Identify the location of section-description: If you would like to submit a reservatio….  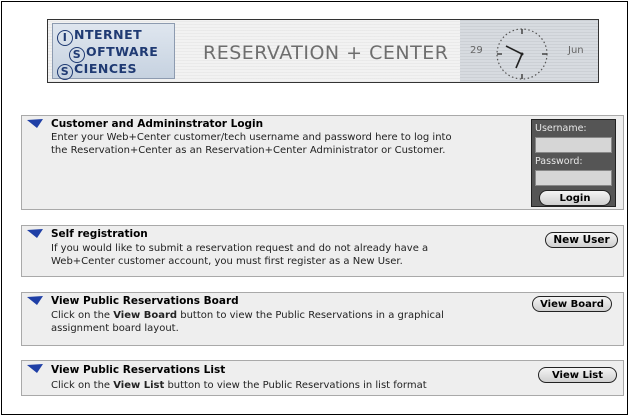
(240, 255).